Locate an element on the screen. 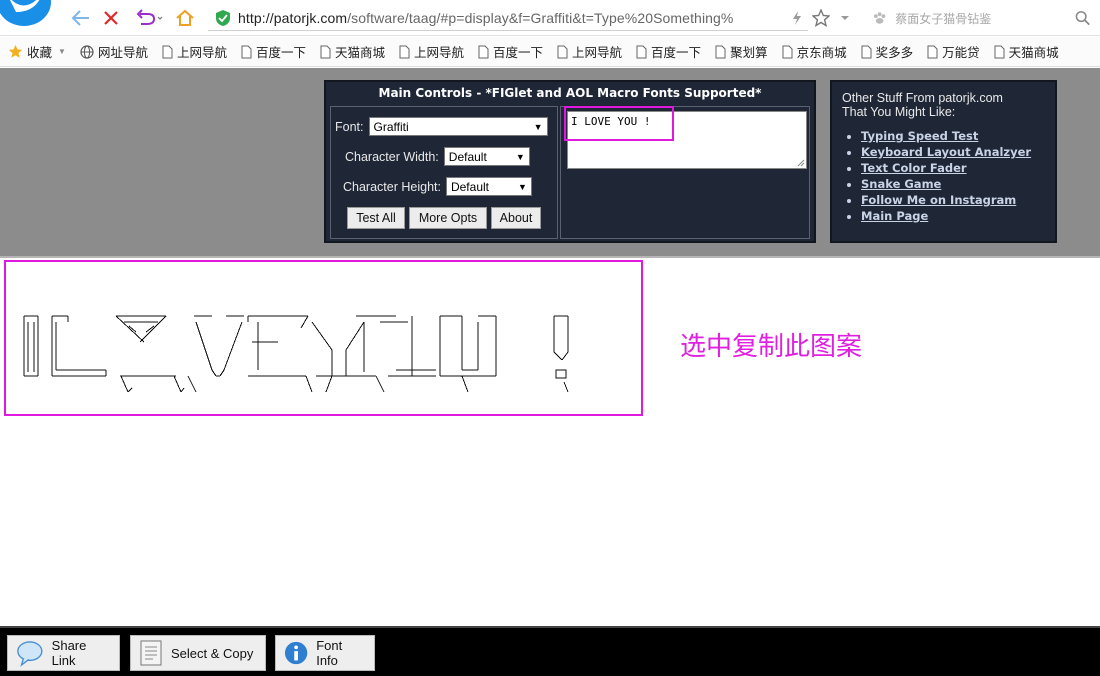  close-icon is located at coordinates (111, 18).